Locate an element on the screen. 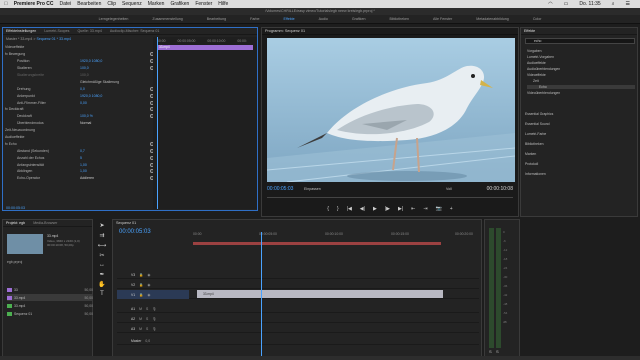  track-header: A3 M S 🎙 is located at coordinates (153, 328).